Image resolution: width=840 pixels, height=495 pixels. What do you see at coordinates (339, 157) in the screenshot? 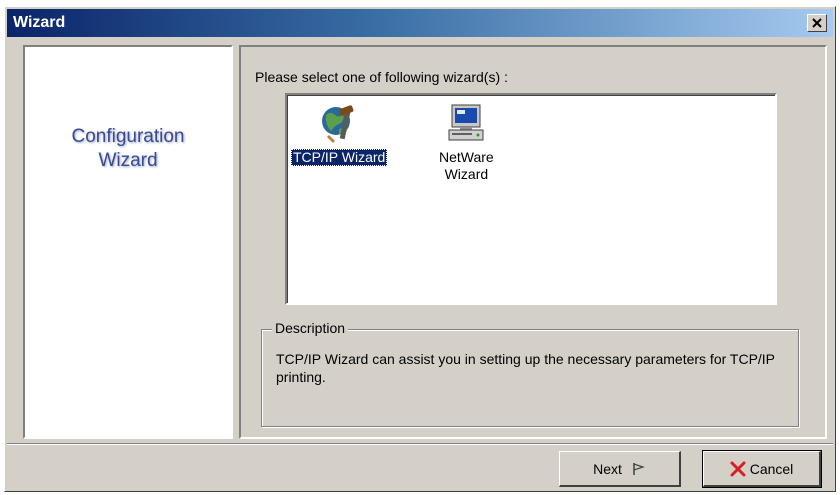
I see `tcpip-wizard-label: TCP/IP Wizard` at bounding box center [339, 157].